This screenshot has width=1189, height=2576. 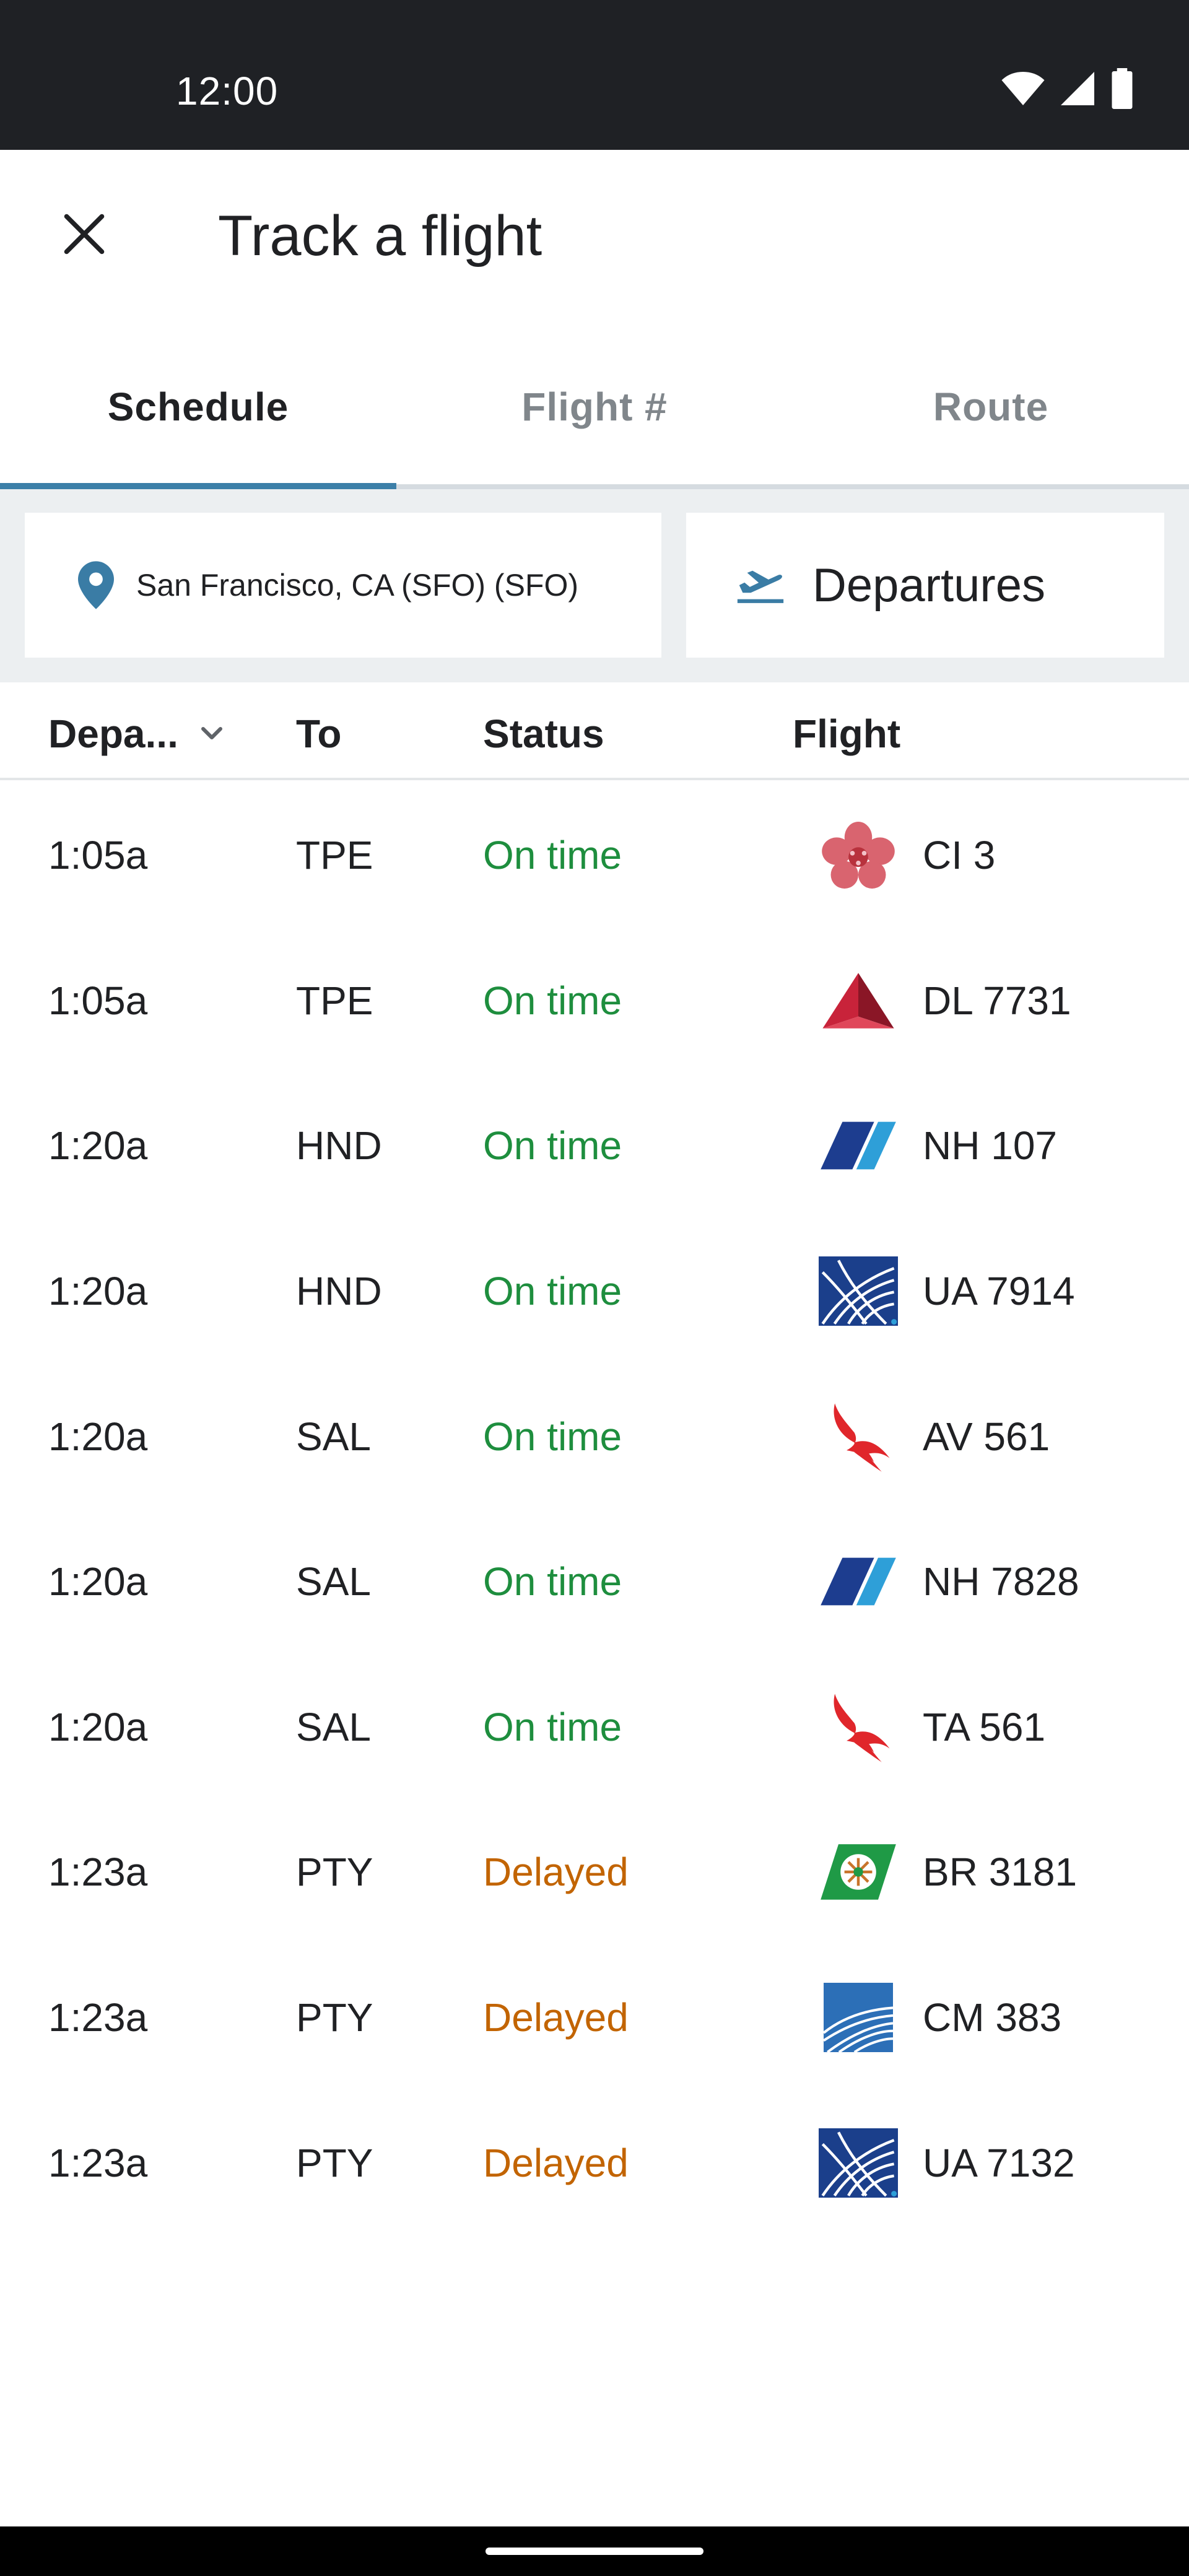 I want to click on navigation-bar, so click(x=594, y=2551).